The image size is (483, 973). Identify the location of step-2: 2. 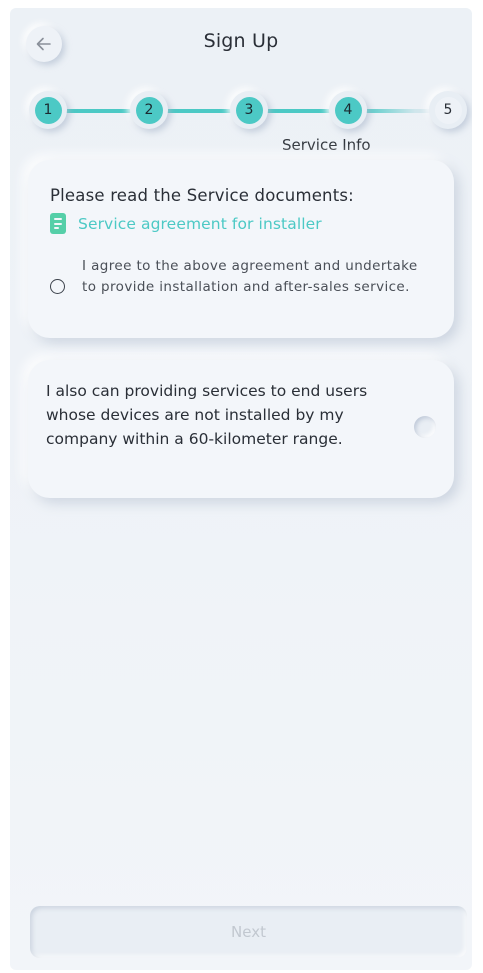
(149, 110).